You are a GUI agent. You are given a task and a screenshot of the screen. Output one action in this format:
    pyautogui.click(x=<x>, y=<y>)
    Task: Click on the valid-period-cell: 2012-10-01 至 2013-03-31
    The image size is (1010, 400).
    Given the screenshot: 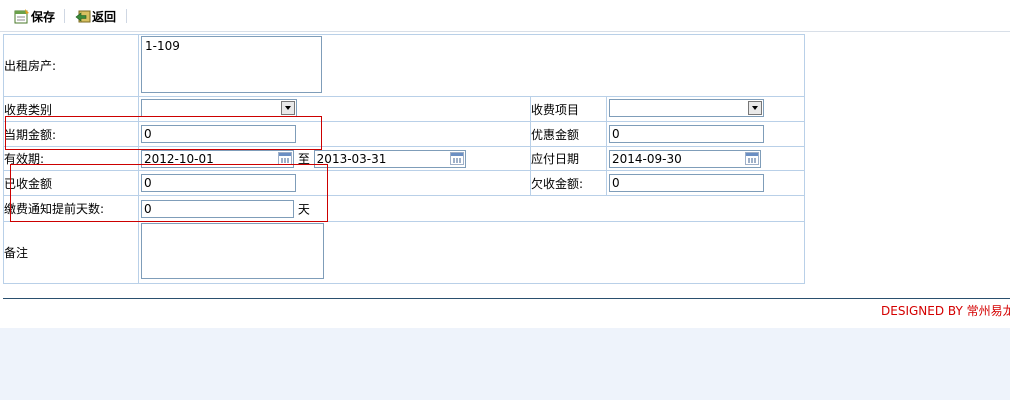 What is the action you would take?
    pyautogui.click(x=334, y=158)
    